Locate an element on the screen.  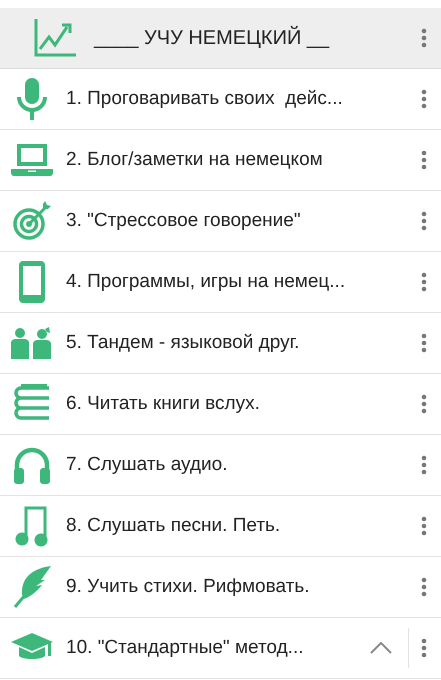
trend-chart-icon is located at coordinates (55, 38).